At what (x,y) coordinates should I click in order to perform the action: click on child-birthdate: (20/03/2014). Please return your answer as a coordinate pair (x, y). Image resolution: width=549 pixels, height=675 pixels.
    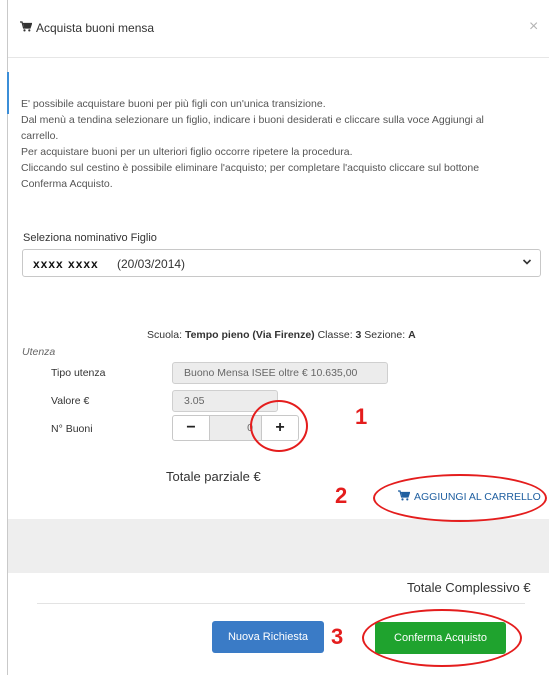
    Looking at the image, I should click on (151, 264).